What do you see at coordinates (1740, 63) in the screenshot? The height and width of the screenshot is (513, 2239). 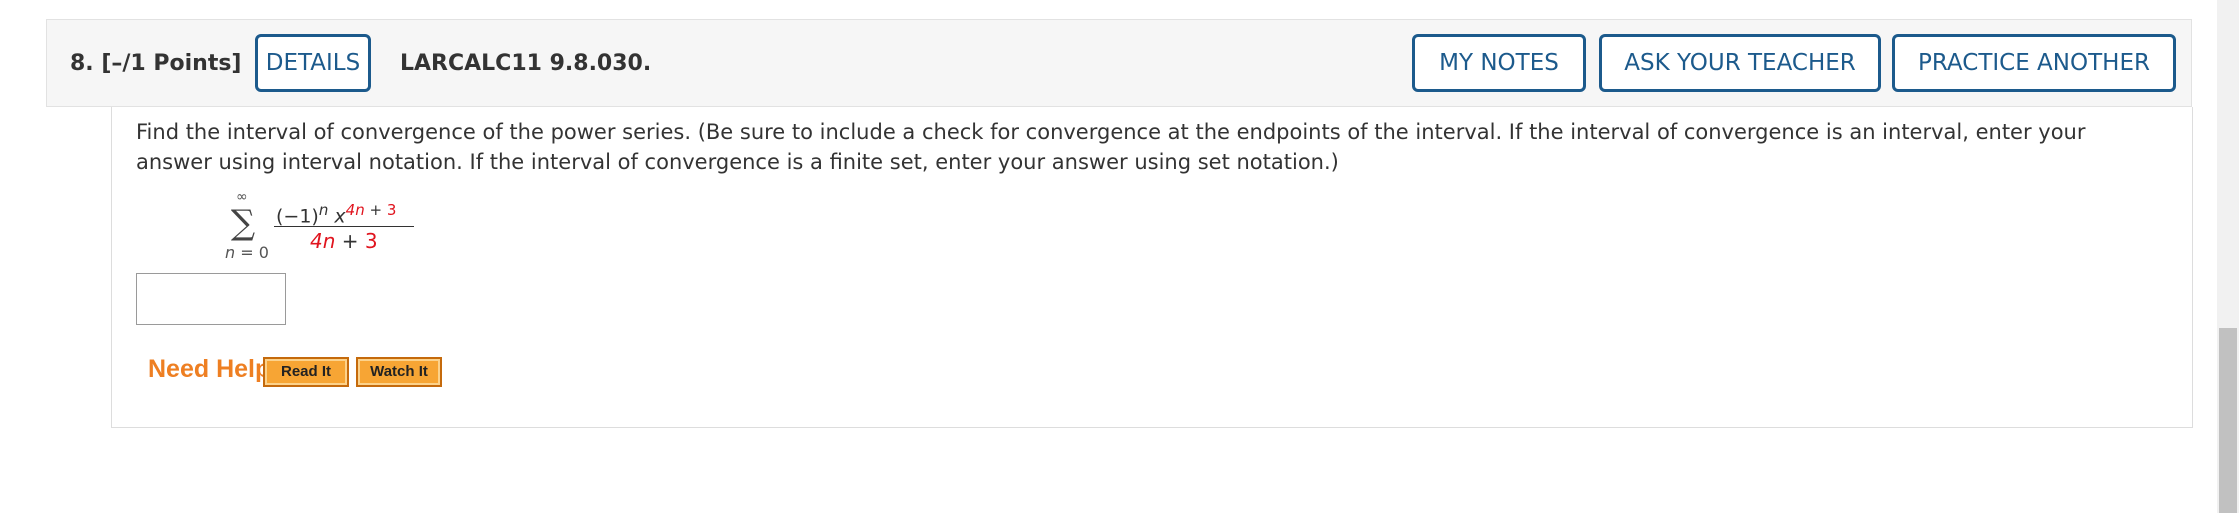 I see `ask-your-teacher-button: ASK YOUR TEACHER` at bounding box center [1740, 63].